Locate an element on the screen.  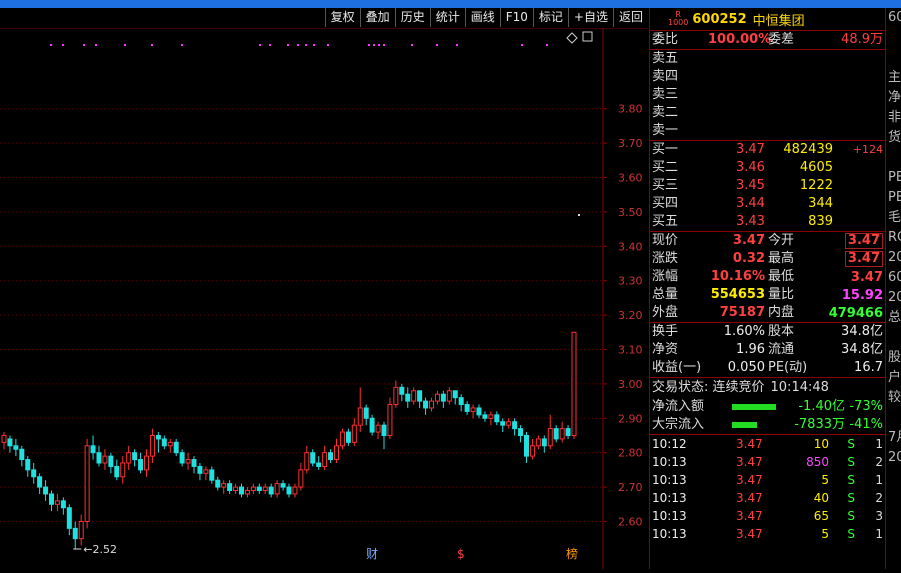
stock-name: 中恒集团 is located at coordinates (779, 19).